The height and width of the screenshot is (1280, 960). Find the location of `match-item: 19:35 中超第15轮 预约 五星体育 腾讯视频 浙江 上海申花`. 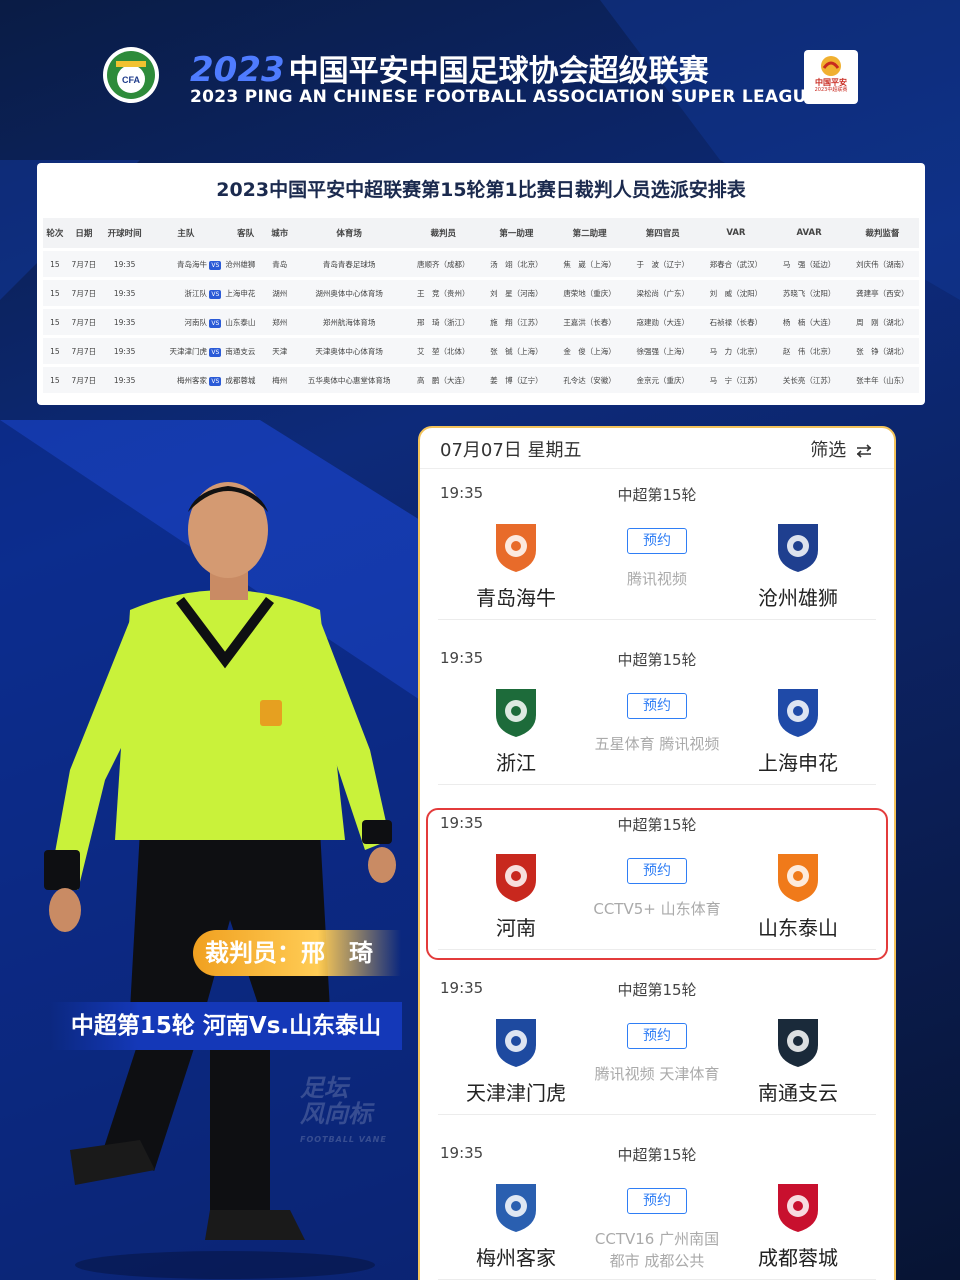

match-item: 19:35 中超第15轮 预约 五星体育 腾讯视频 浙江 上海申花 is located at coordinates (657, 710).